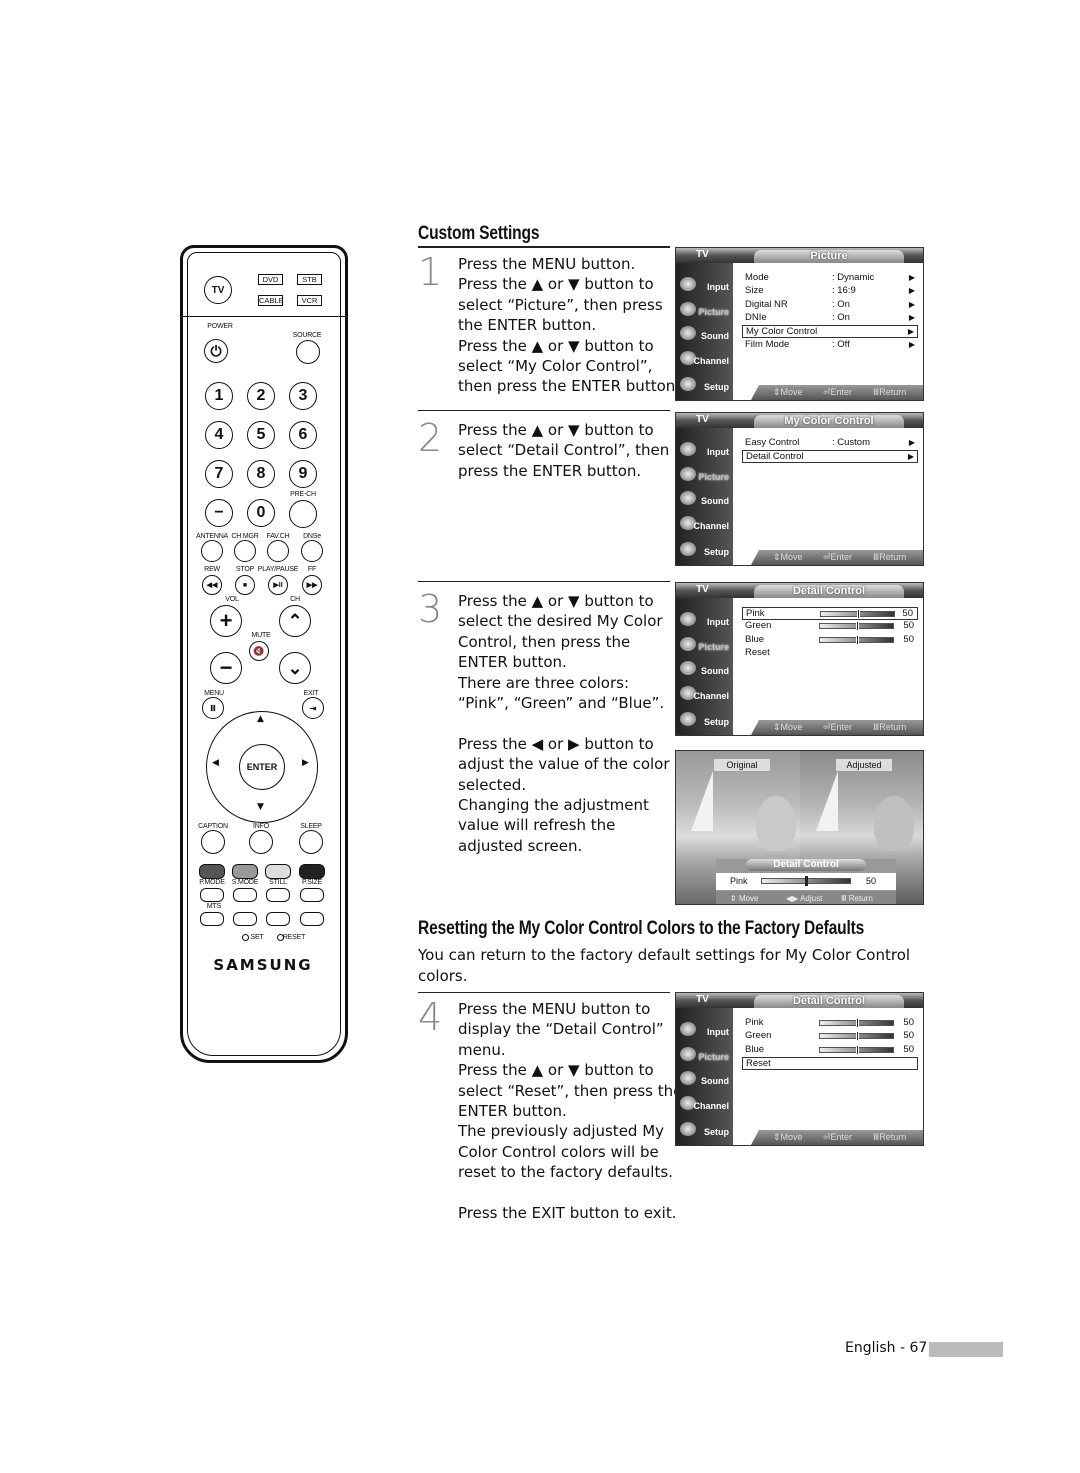 This screenshot has height=1473, width=1080. I want to click on vol-down-button: −, so click(226, 668).